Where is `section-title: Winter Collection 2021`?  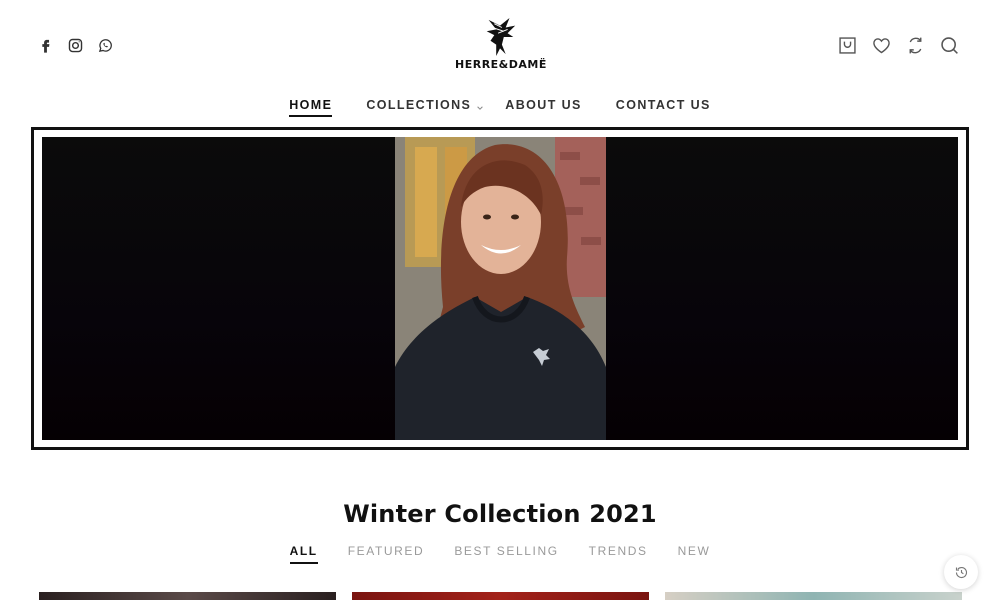
section-title: Winter Collection 2021 is located at coordinates (500, 514).